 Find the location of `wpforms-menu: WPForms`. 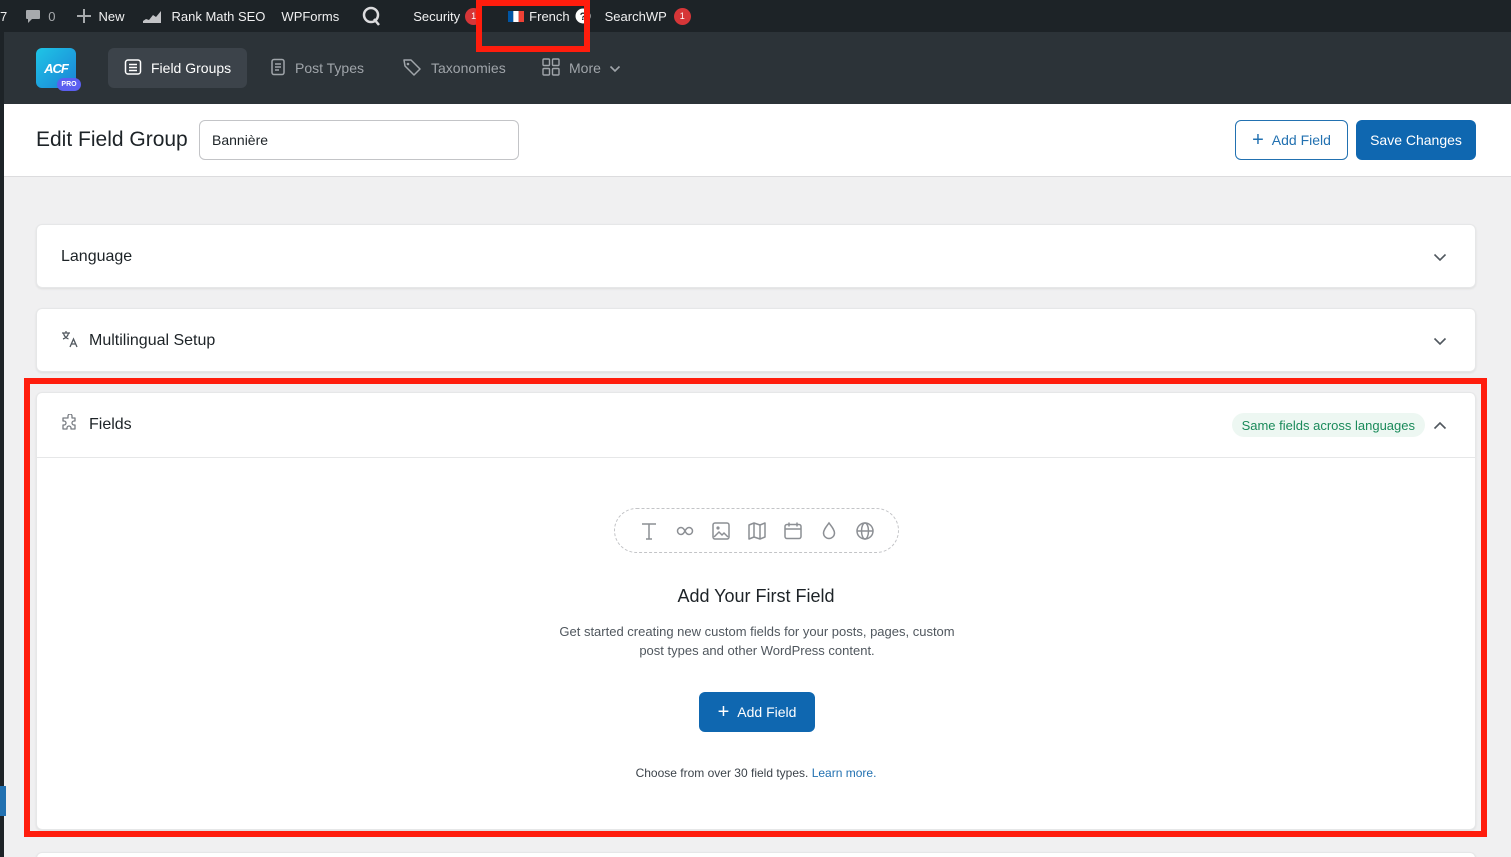

wpforms-menu: WPForms is located at coordinates (310, 16).